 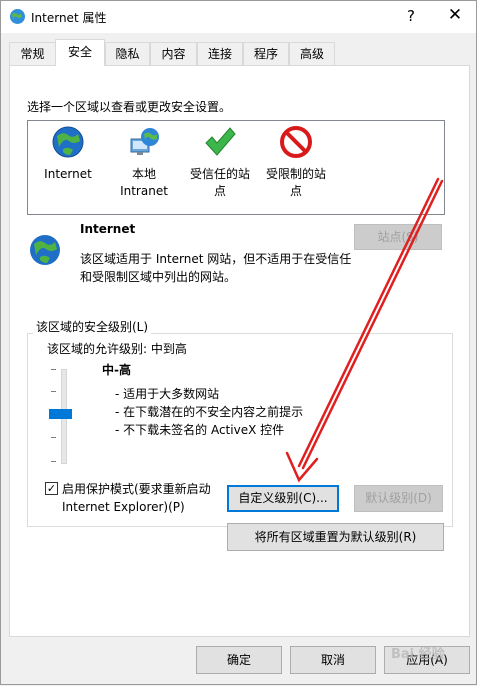 I want to click on allowed-levels: 该区域的允许级别: 中到高, so click(x=117, y=349).